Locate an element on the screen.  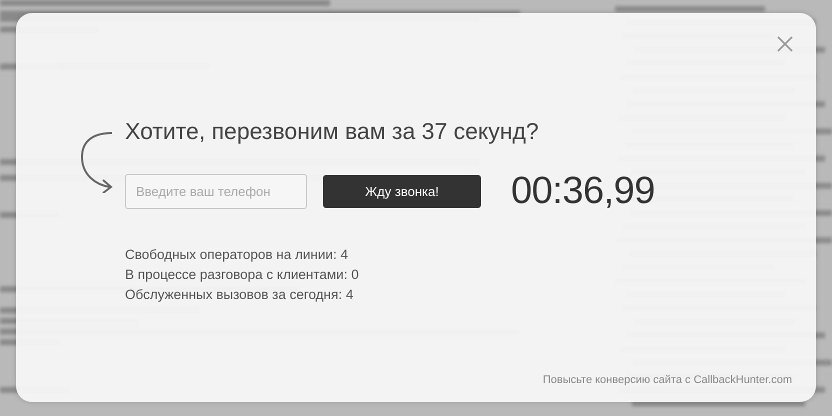
stat-line: Обслуженных вызовов за сегодня: 4 is located at coordinates (239, 295).